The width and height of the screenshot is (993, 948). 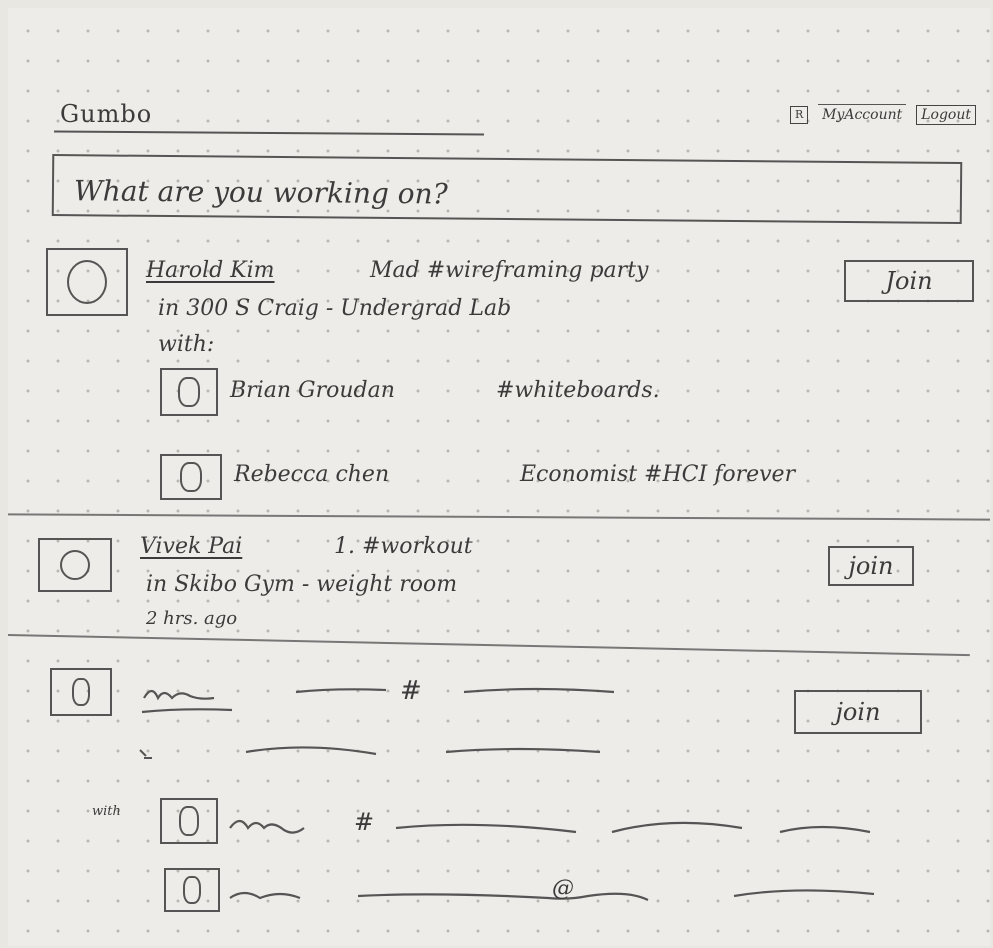 I want to click on placeholder-companion-scribble, so click(x=550, y=826).